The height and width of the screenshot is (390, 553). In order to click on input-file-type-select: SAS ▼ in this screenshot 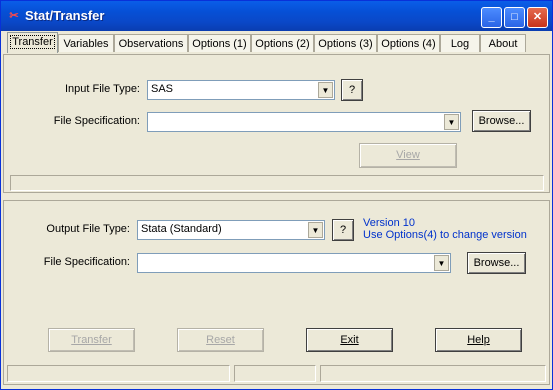, I will do `click(241, 90)`.